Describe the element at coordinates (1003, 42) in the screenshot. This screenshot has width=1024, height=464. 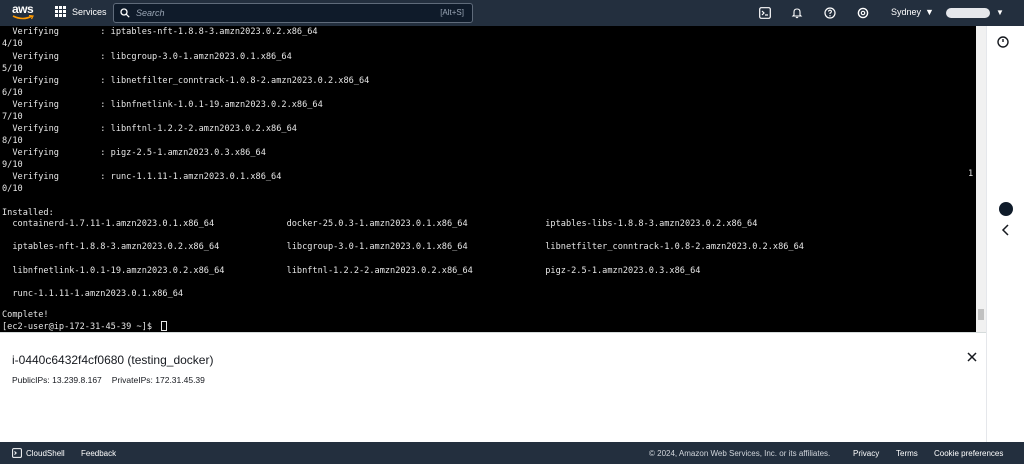
I see `refresh-icon` at that location.